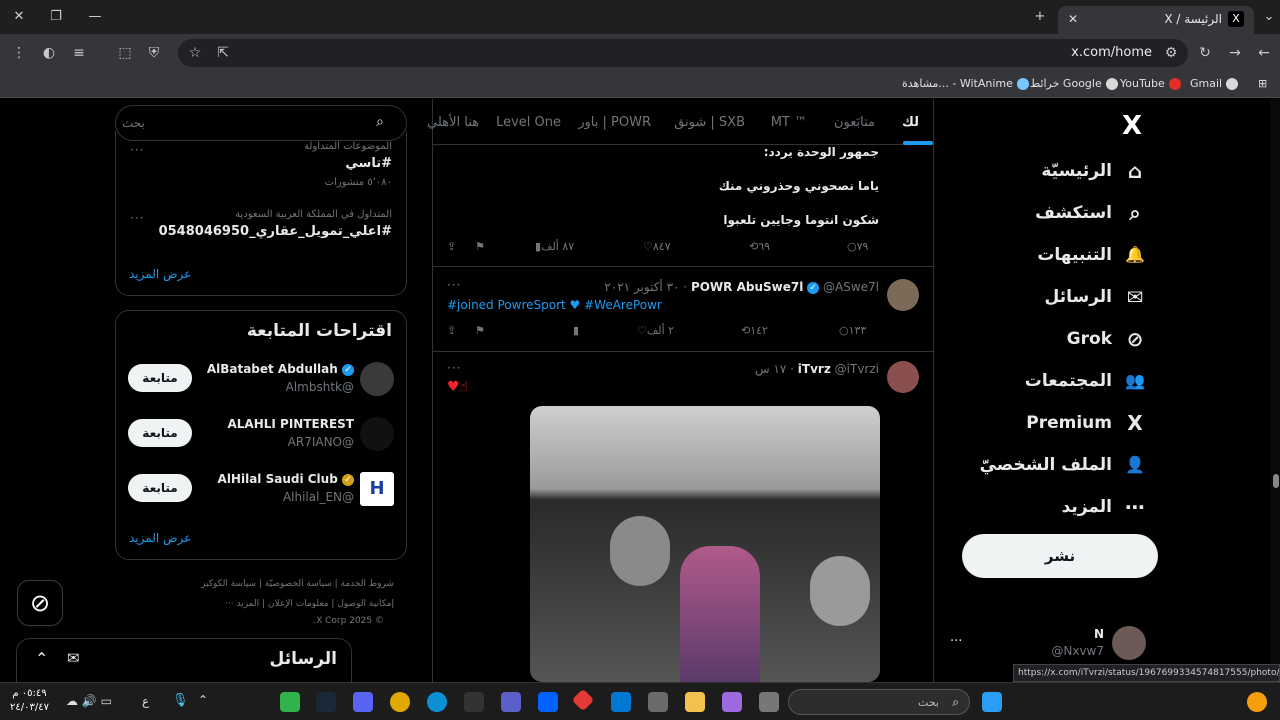 The height and width of the screenshot is (720, 1280). What do you see at coordinates (854, 122) in the screenshot?
I see `tab-following: متابَعون` at bounding box center [854, 122].